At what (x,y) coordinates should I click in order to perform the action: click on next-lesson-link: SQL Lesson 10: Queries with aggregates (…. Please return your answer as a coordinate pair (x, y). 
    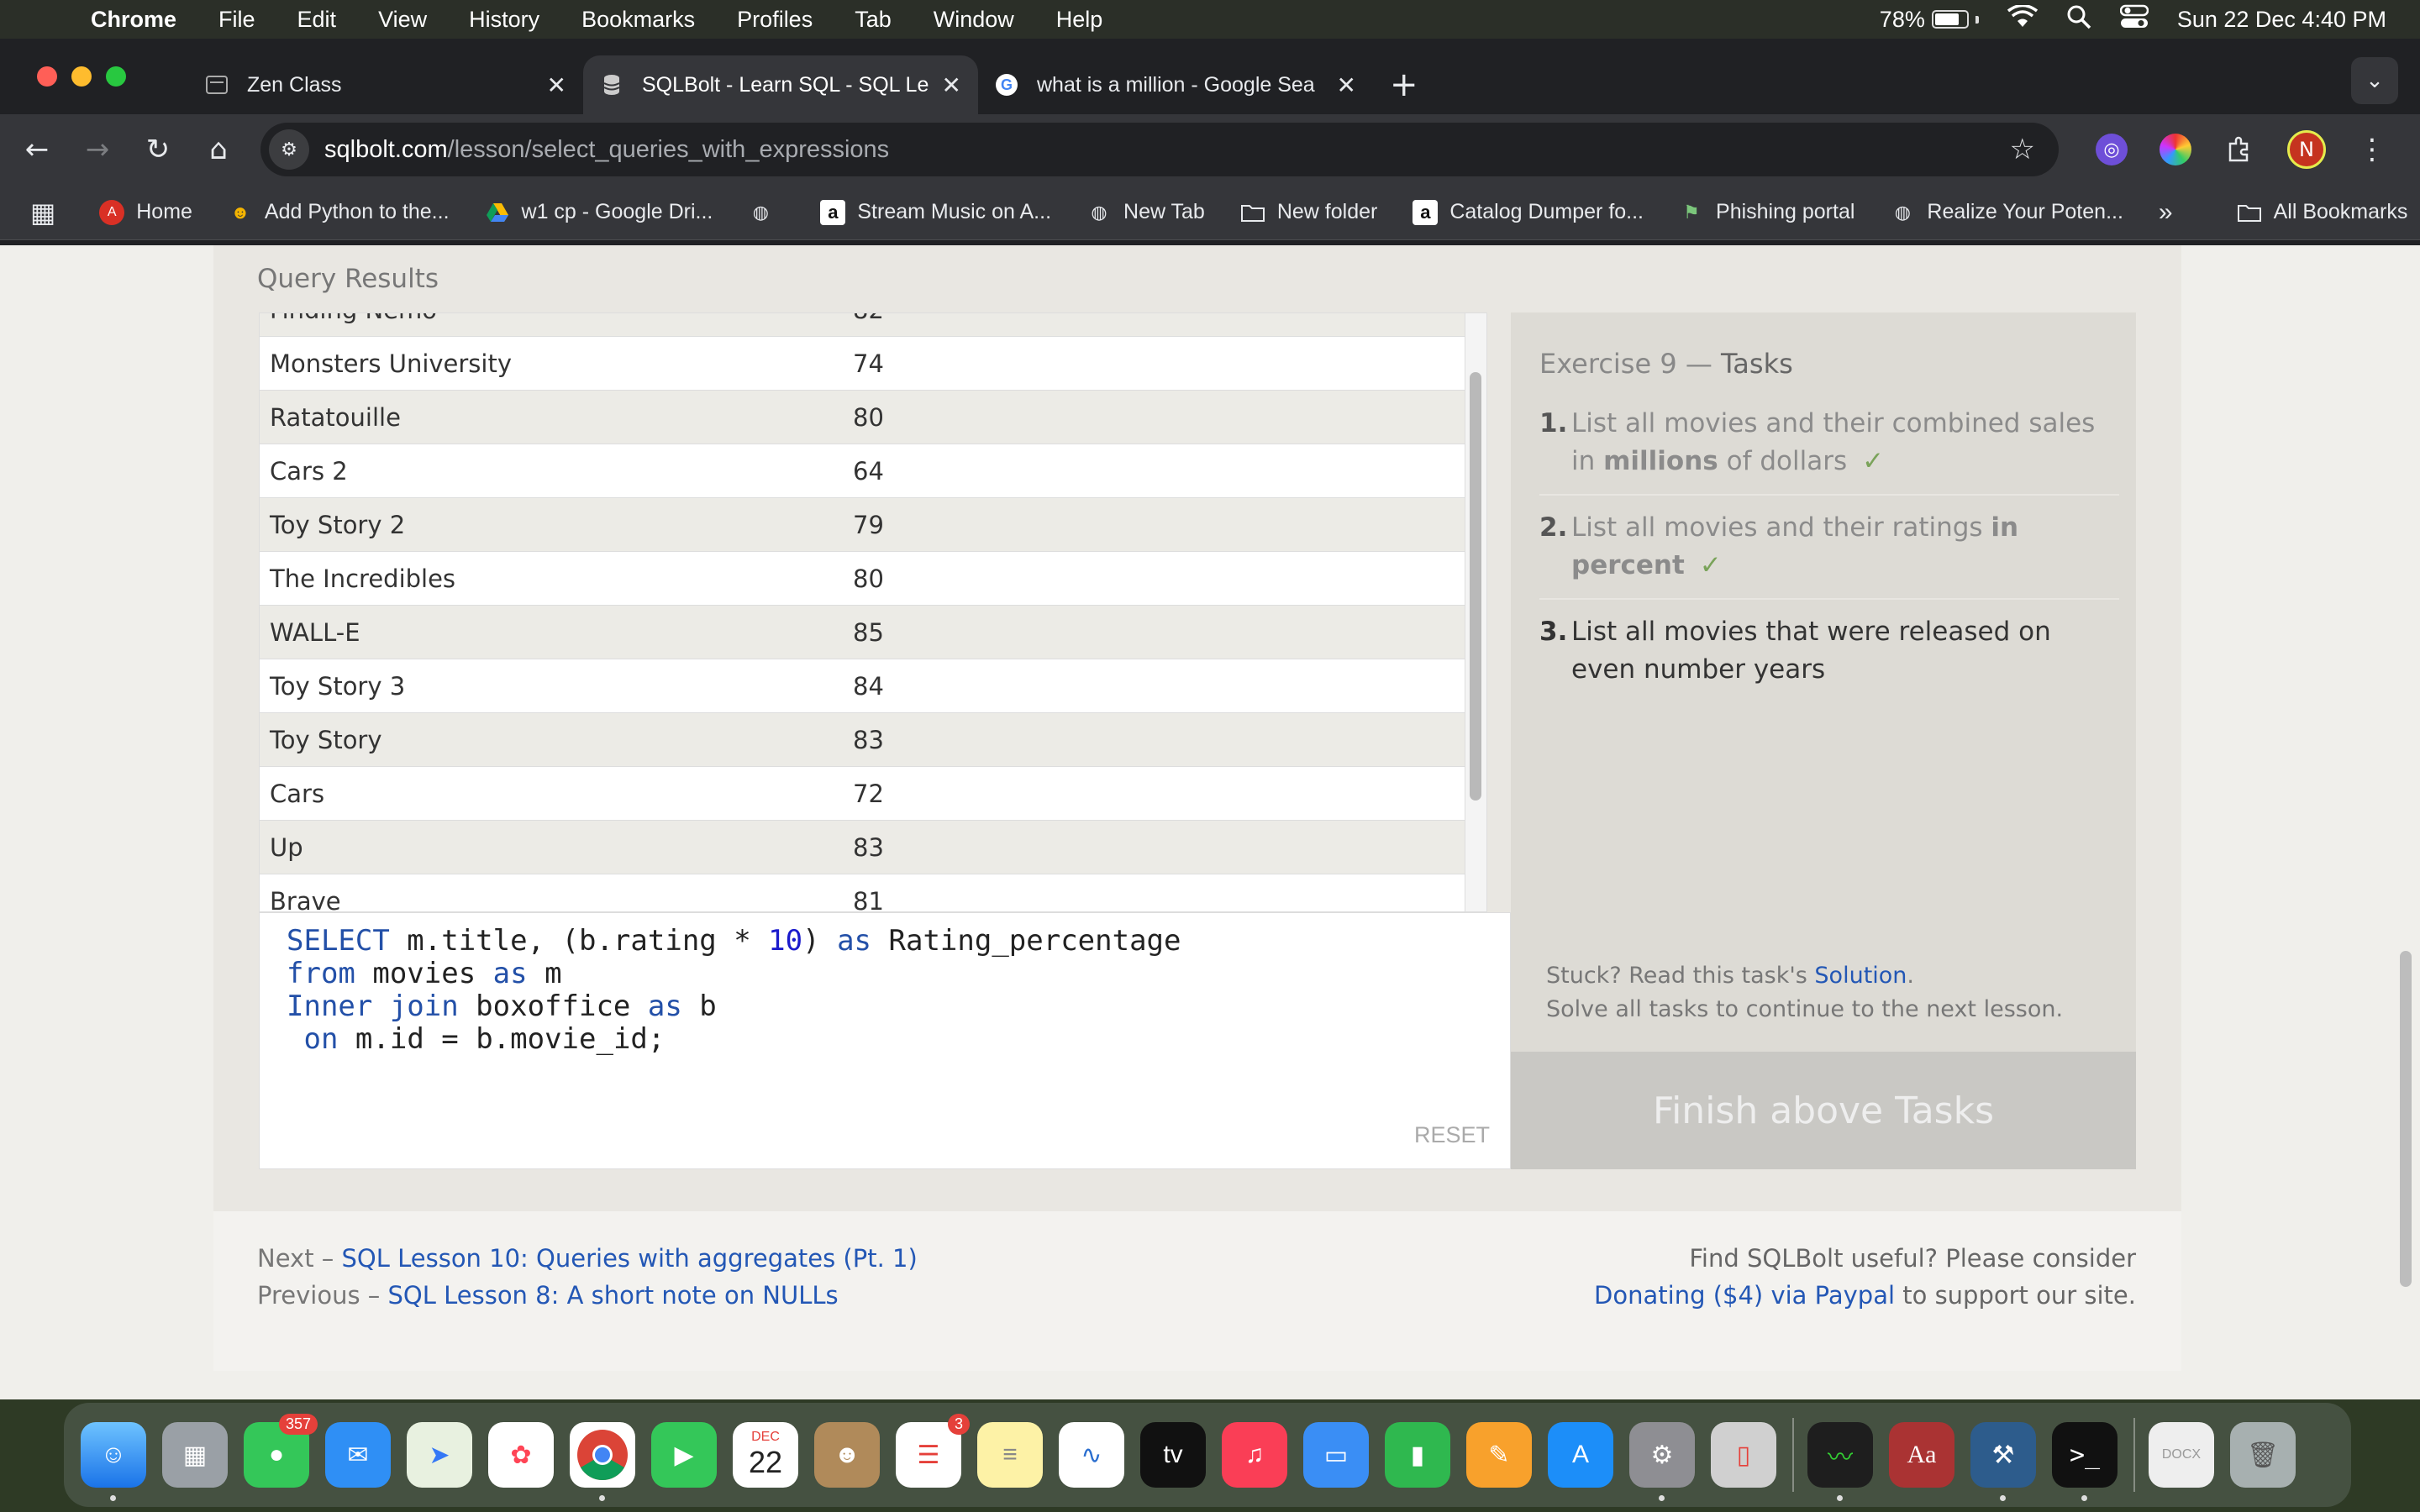
    Looking at the image, I should click on (630, 1258).